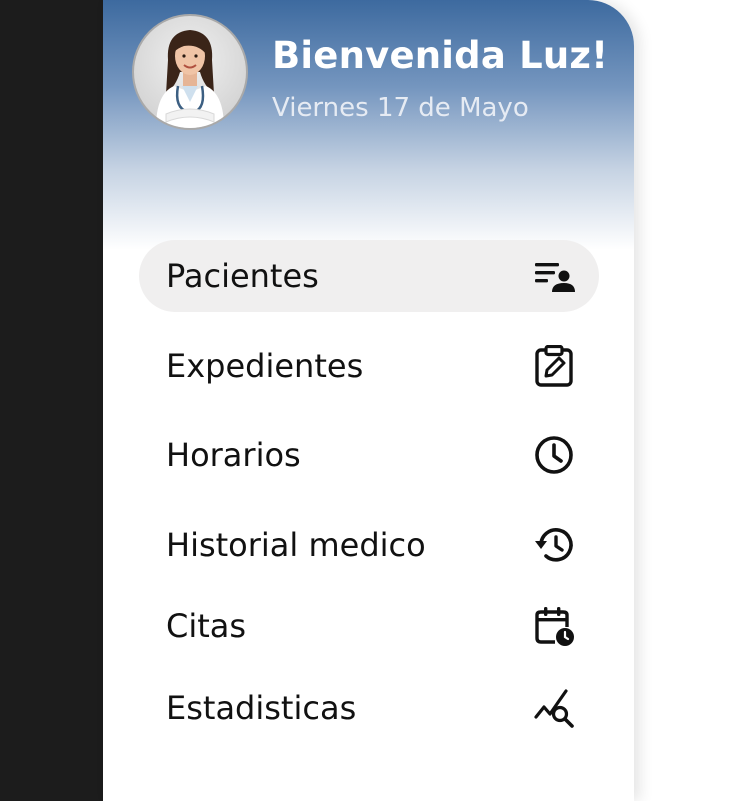 The width and height of the screenshot is (750, 801). Describe the element at coordinates (554, 276) in the screenshot. I see `patient-list-icon` at that location.